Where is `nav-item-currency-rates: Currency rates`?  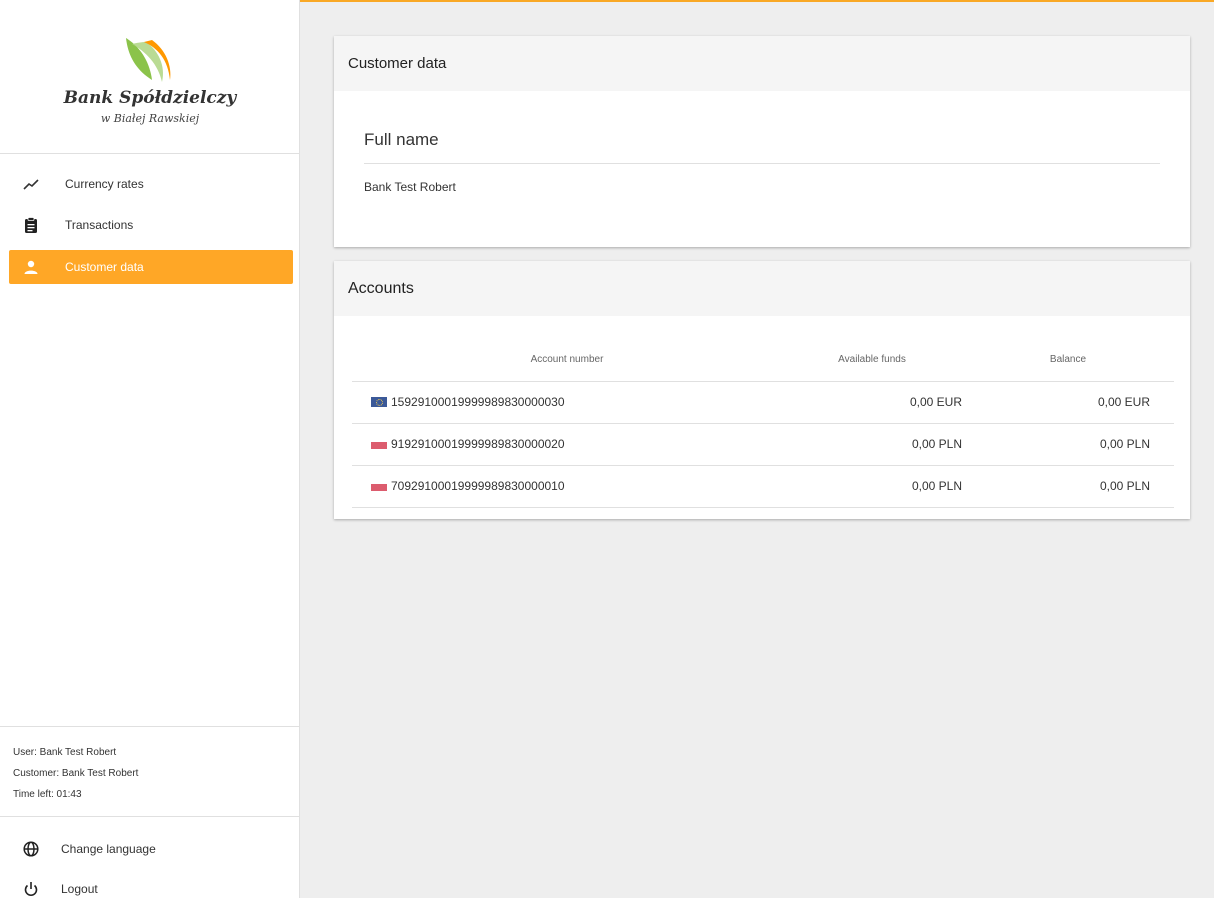 nav-item-currency-rates: Currency rates is located at coordinates (151, 184).